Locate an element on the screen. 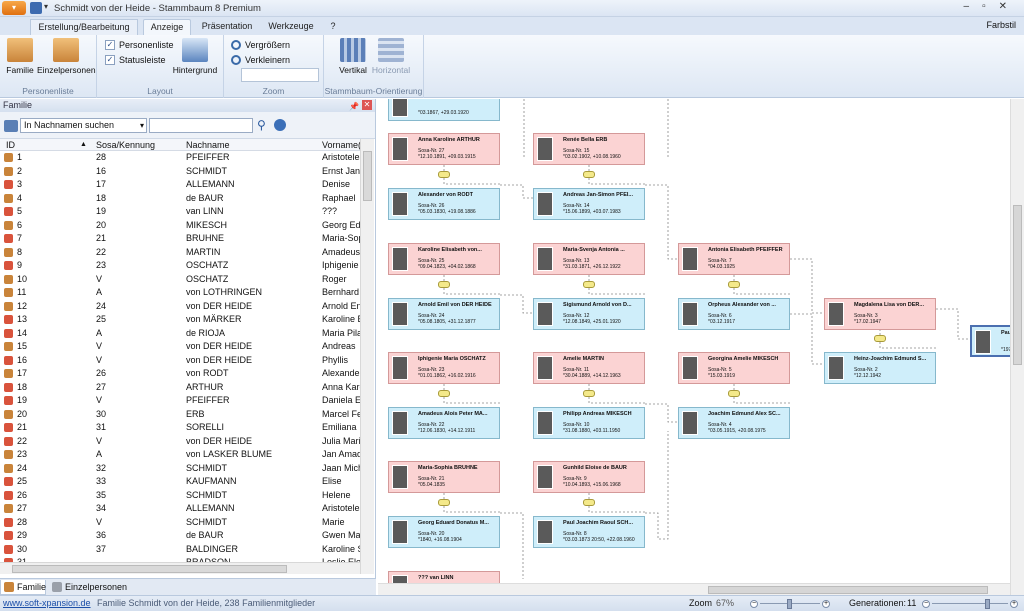 The width and height of the screenshot is (1024, 611). hintergrund-button: Hintergrund is located at coordinates (195, 56).